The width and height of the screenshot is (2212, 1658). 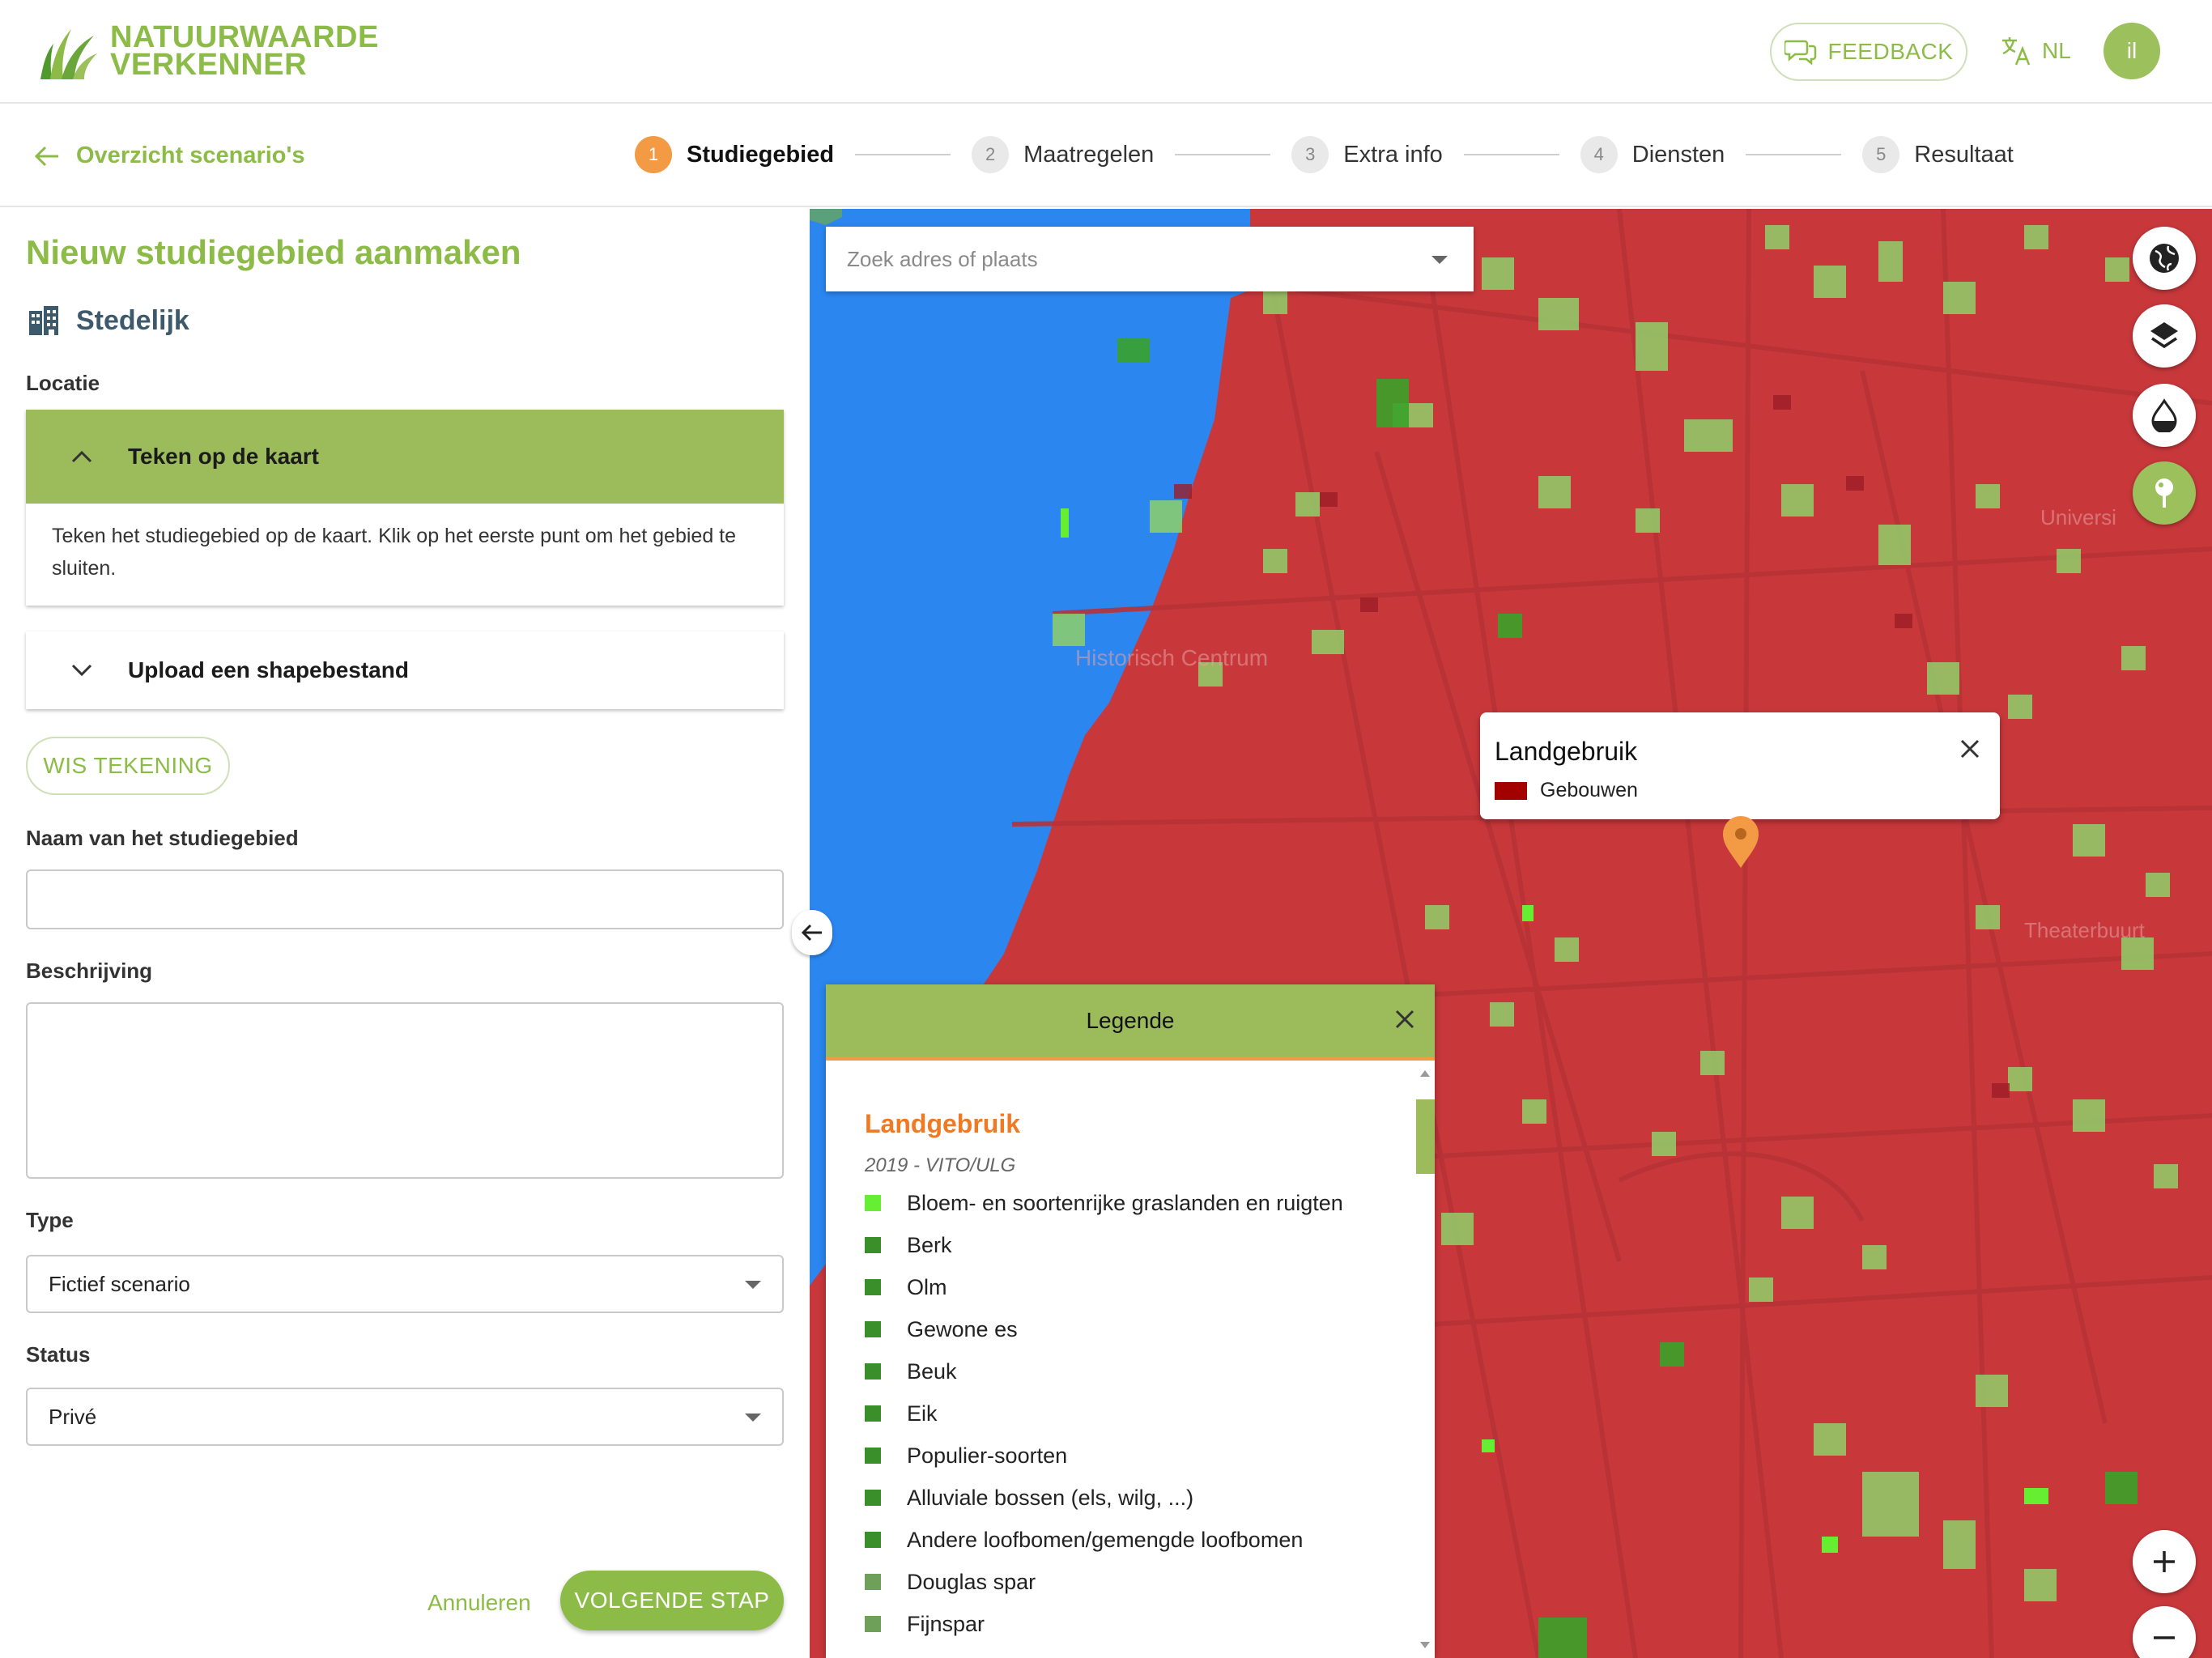 I want to click on step-number: 2, so click(x=991, y=154).